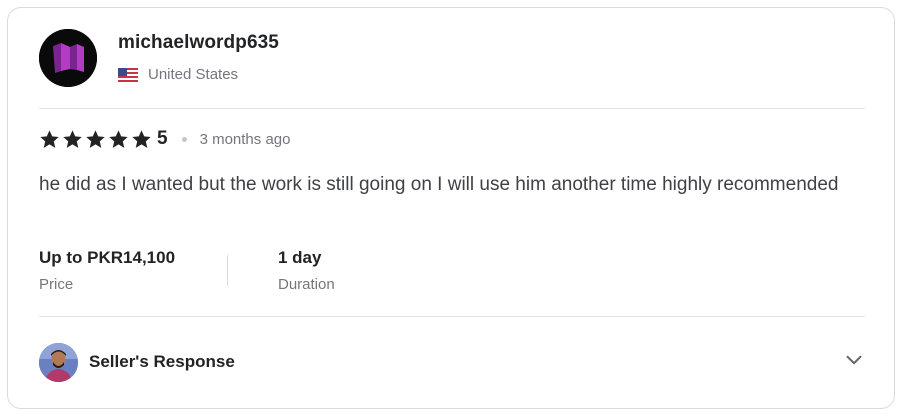  Describe the element at coordinates (306, 284) in the screenshot. I see `duration-label: Duration` at that location.